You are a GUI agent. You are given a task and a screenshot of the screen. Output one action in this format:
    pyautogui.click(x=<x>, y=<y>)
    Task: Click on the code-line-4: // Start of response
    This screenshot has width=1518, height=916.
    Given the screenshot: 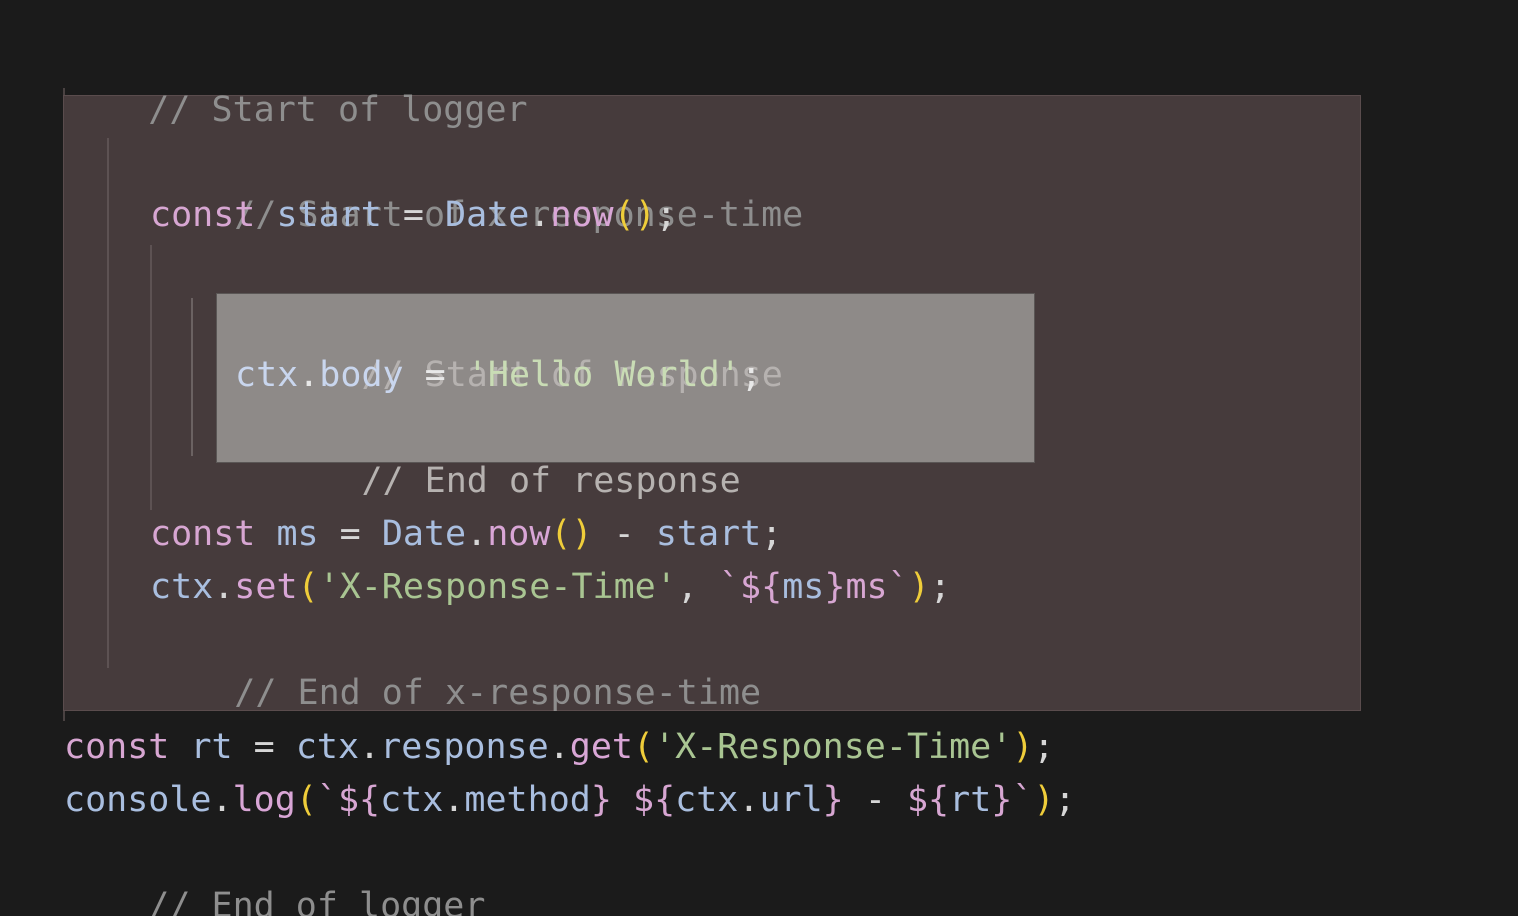 What is the action you would take?
    pyautogui.click(x=508, y=345)
    